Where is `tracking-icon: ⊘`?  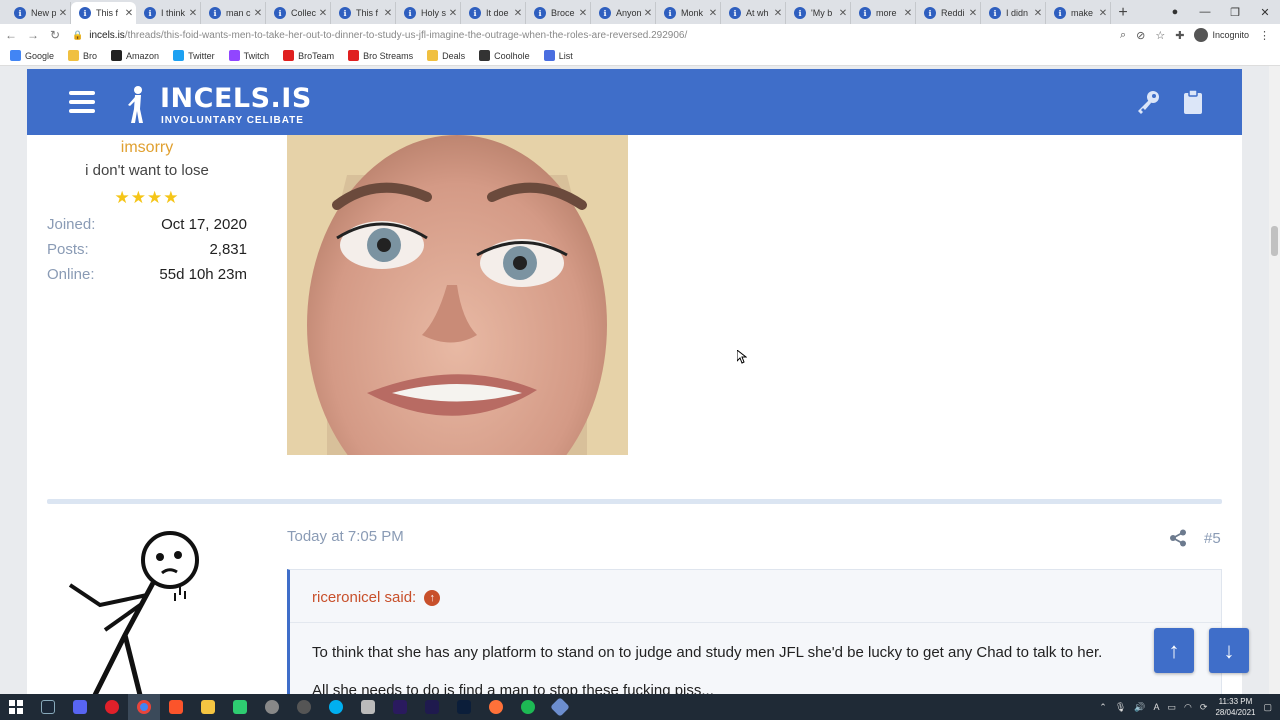 tracking-icon: ⊘ is located at coordinates (1140, 35).